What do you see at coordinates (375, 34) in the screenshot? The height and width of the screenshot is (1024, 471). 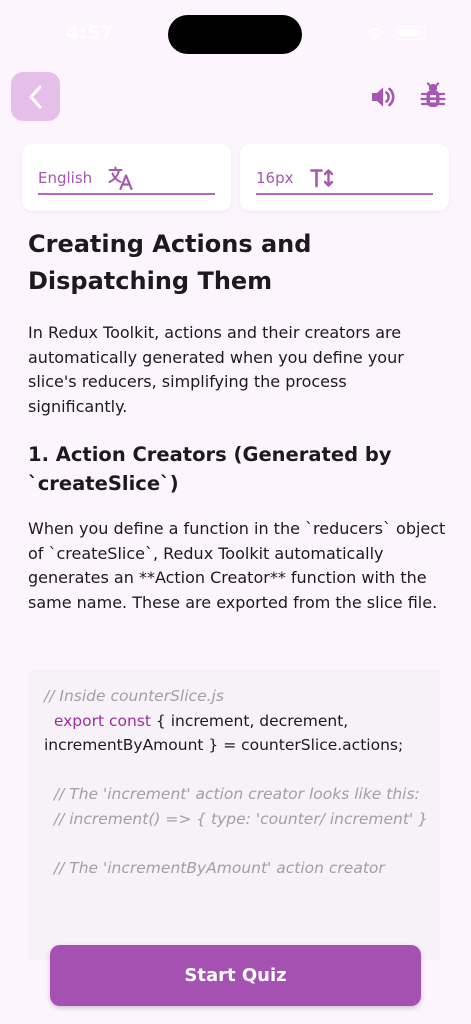 I see `wifi-icon` at bounding box center [375, 34].